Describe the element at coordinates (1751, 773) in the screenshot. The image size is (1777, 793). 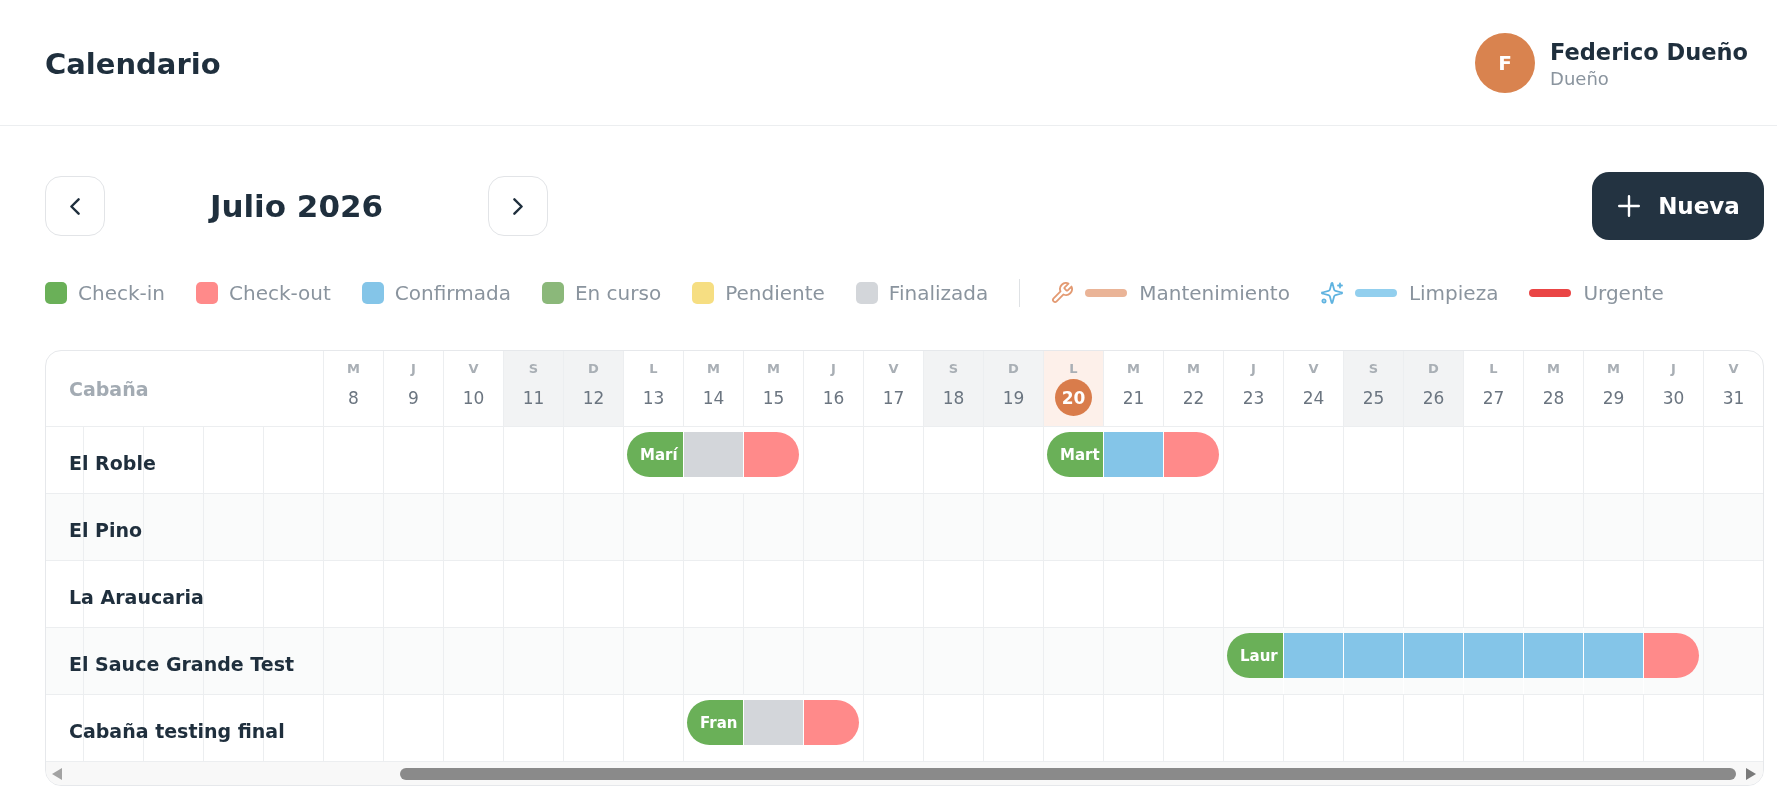
I see `scroll-right-icon` at that location.